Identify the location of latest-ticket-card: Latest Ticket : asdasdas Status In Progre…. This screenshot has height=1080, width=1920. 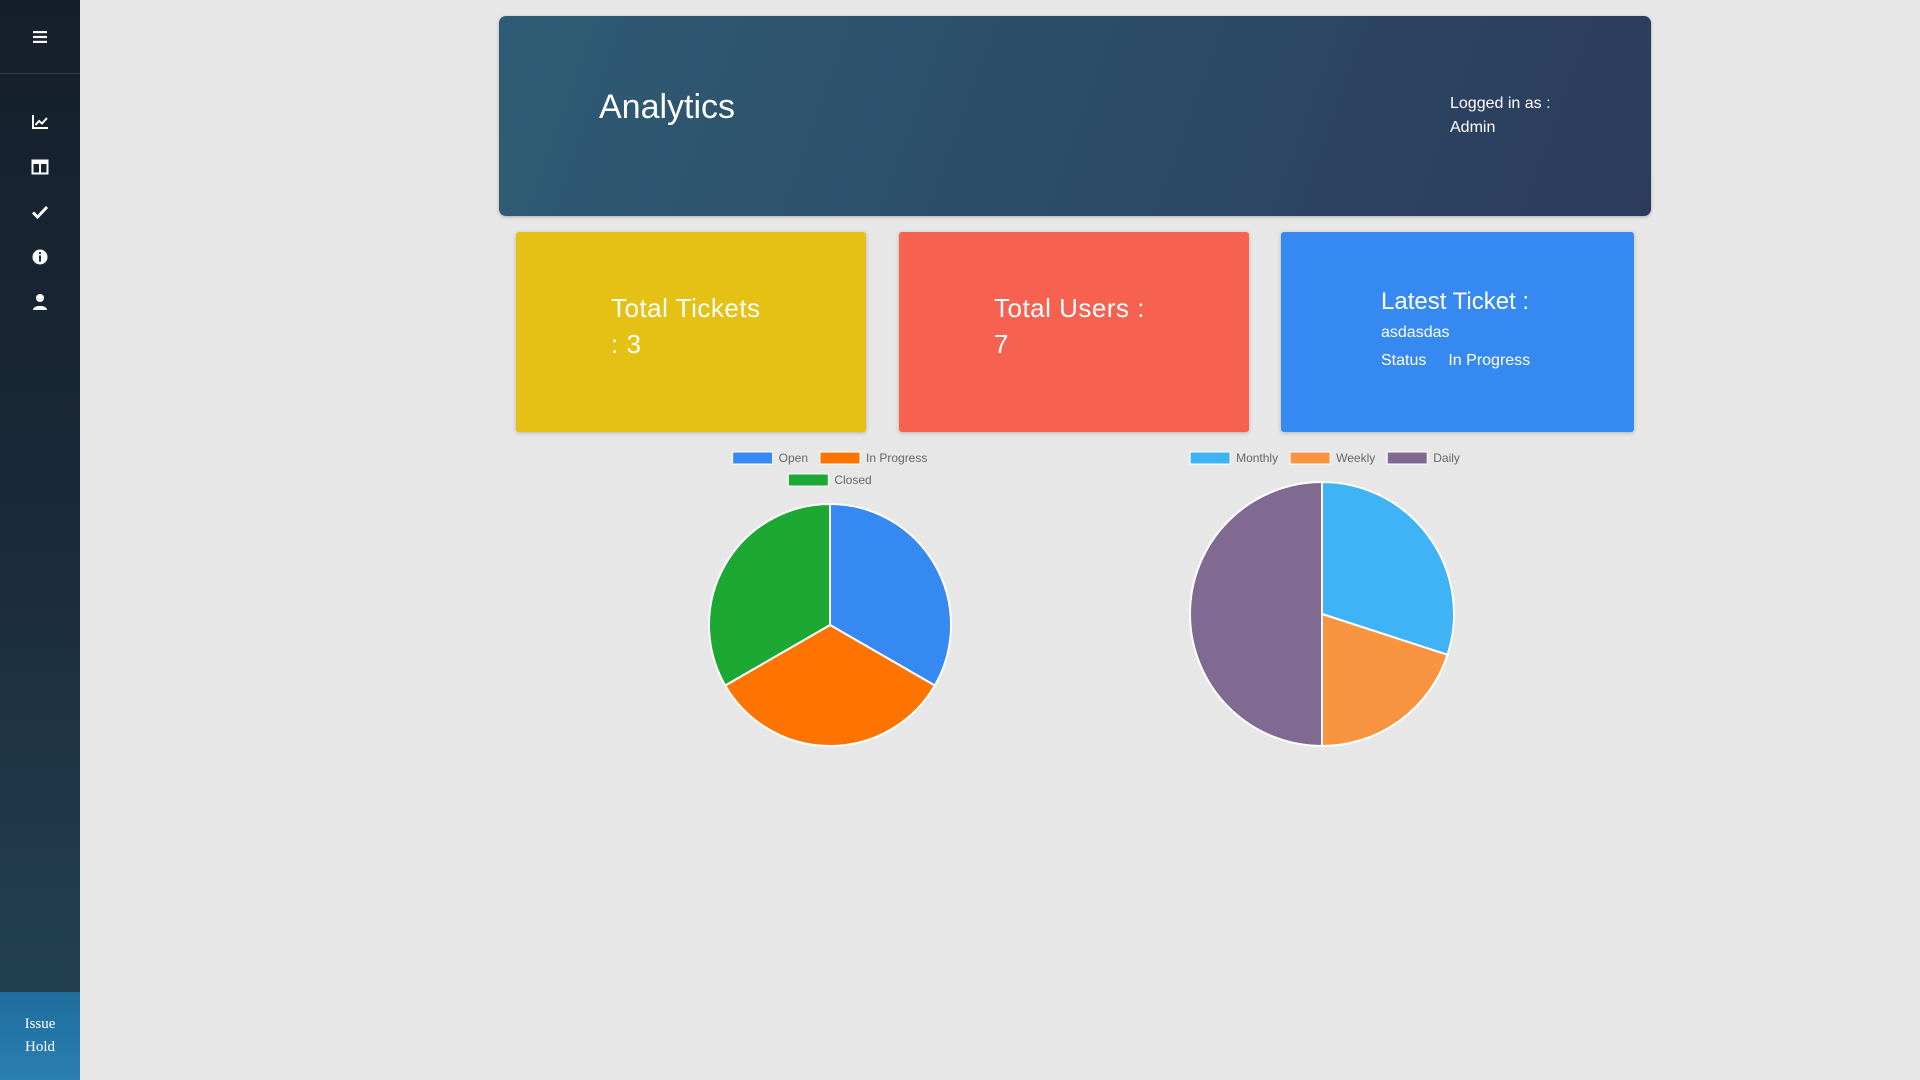
(1457, 332).